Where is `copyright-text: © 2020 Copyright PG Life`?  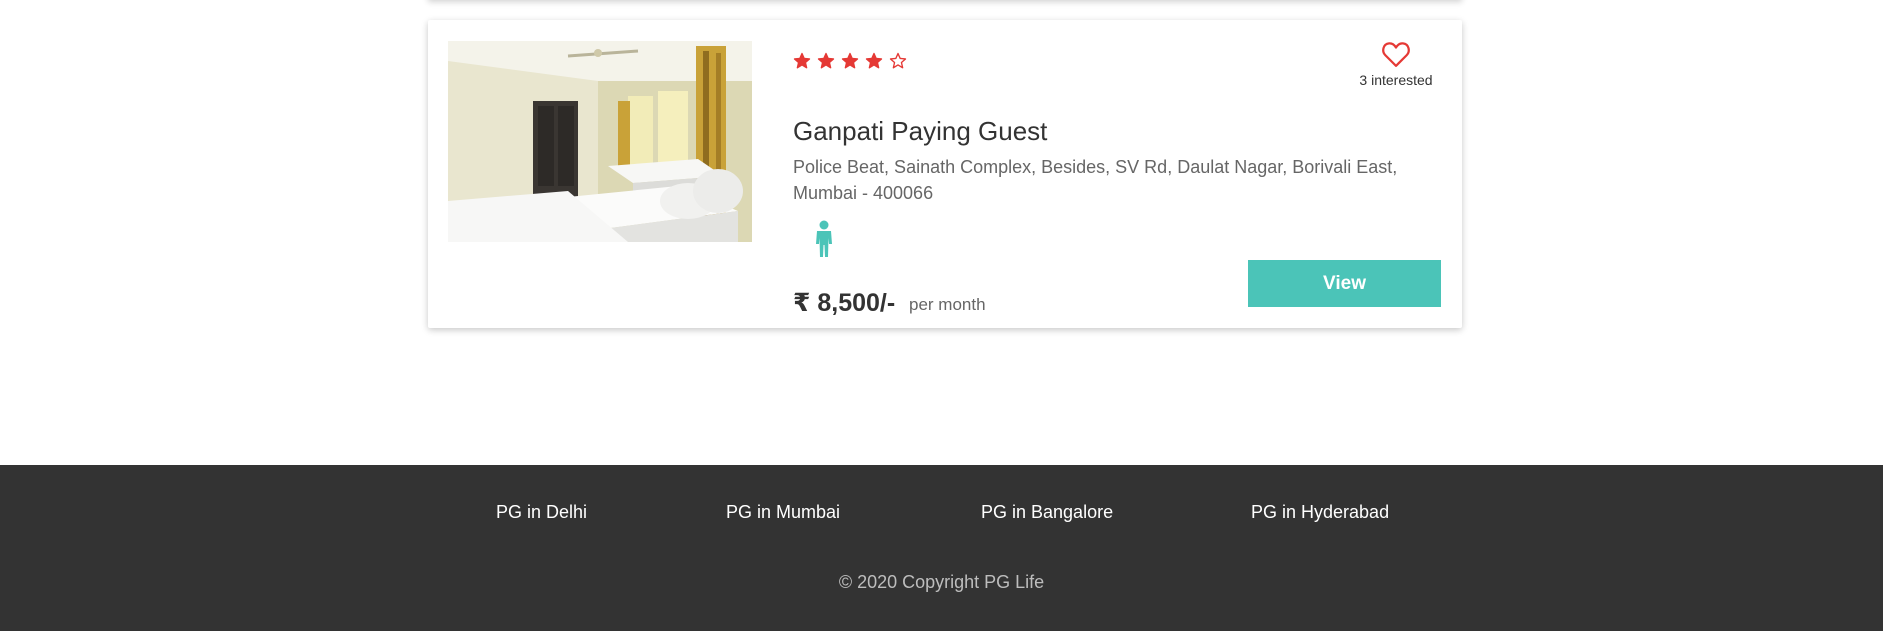
copyright-text: © 2020 Copyright PG Life is located at coordinates (941, 582).